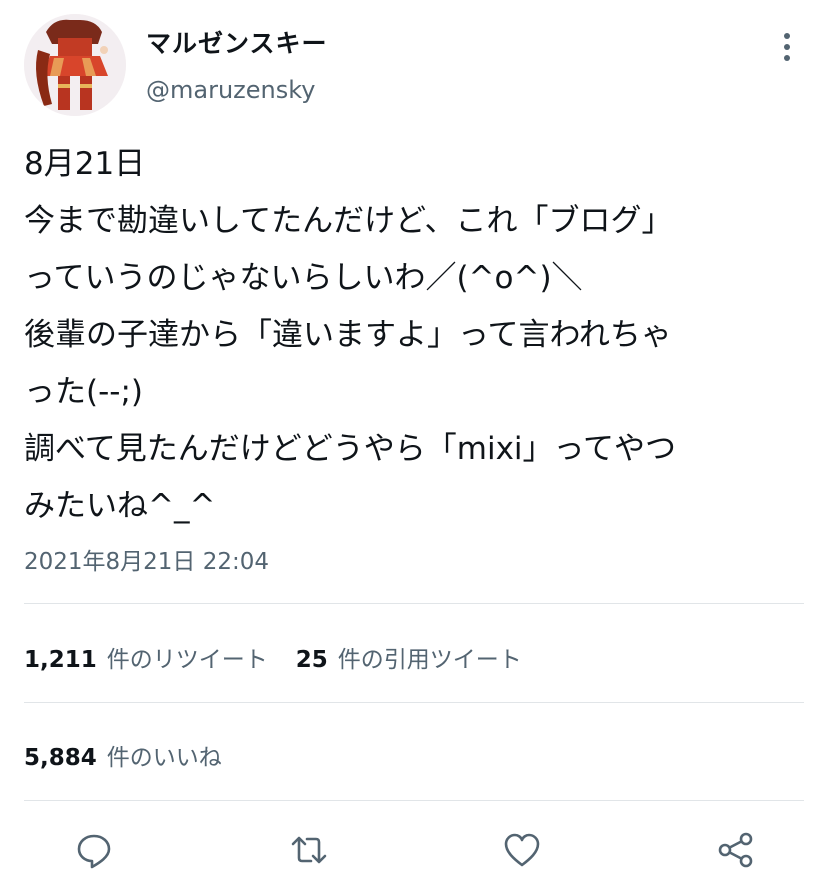  I want to click on likes-count: 5,884, so click(60, 758).